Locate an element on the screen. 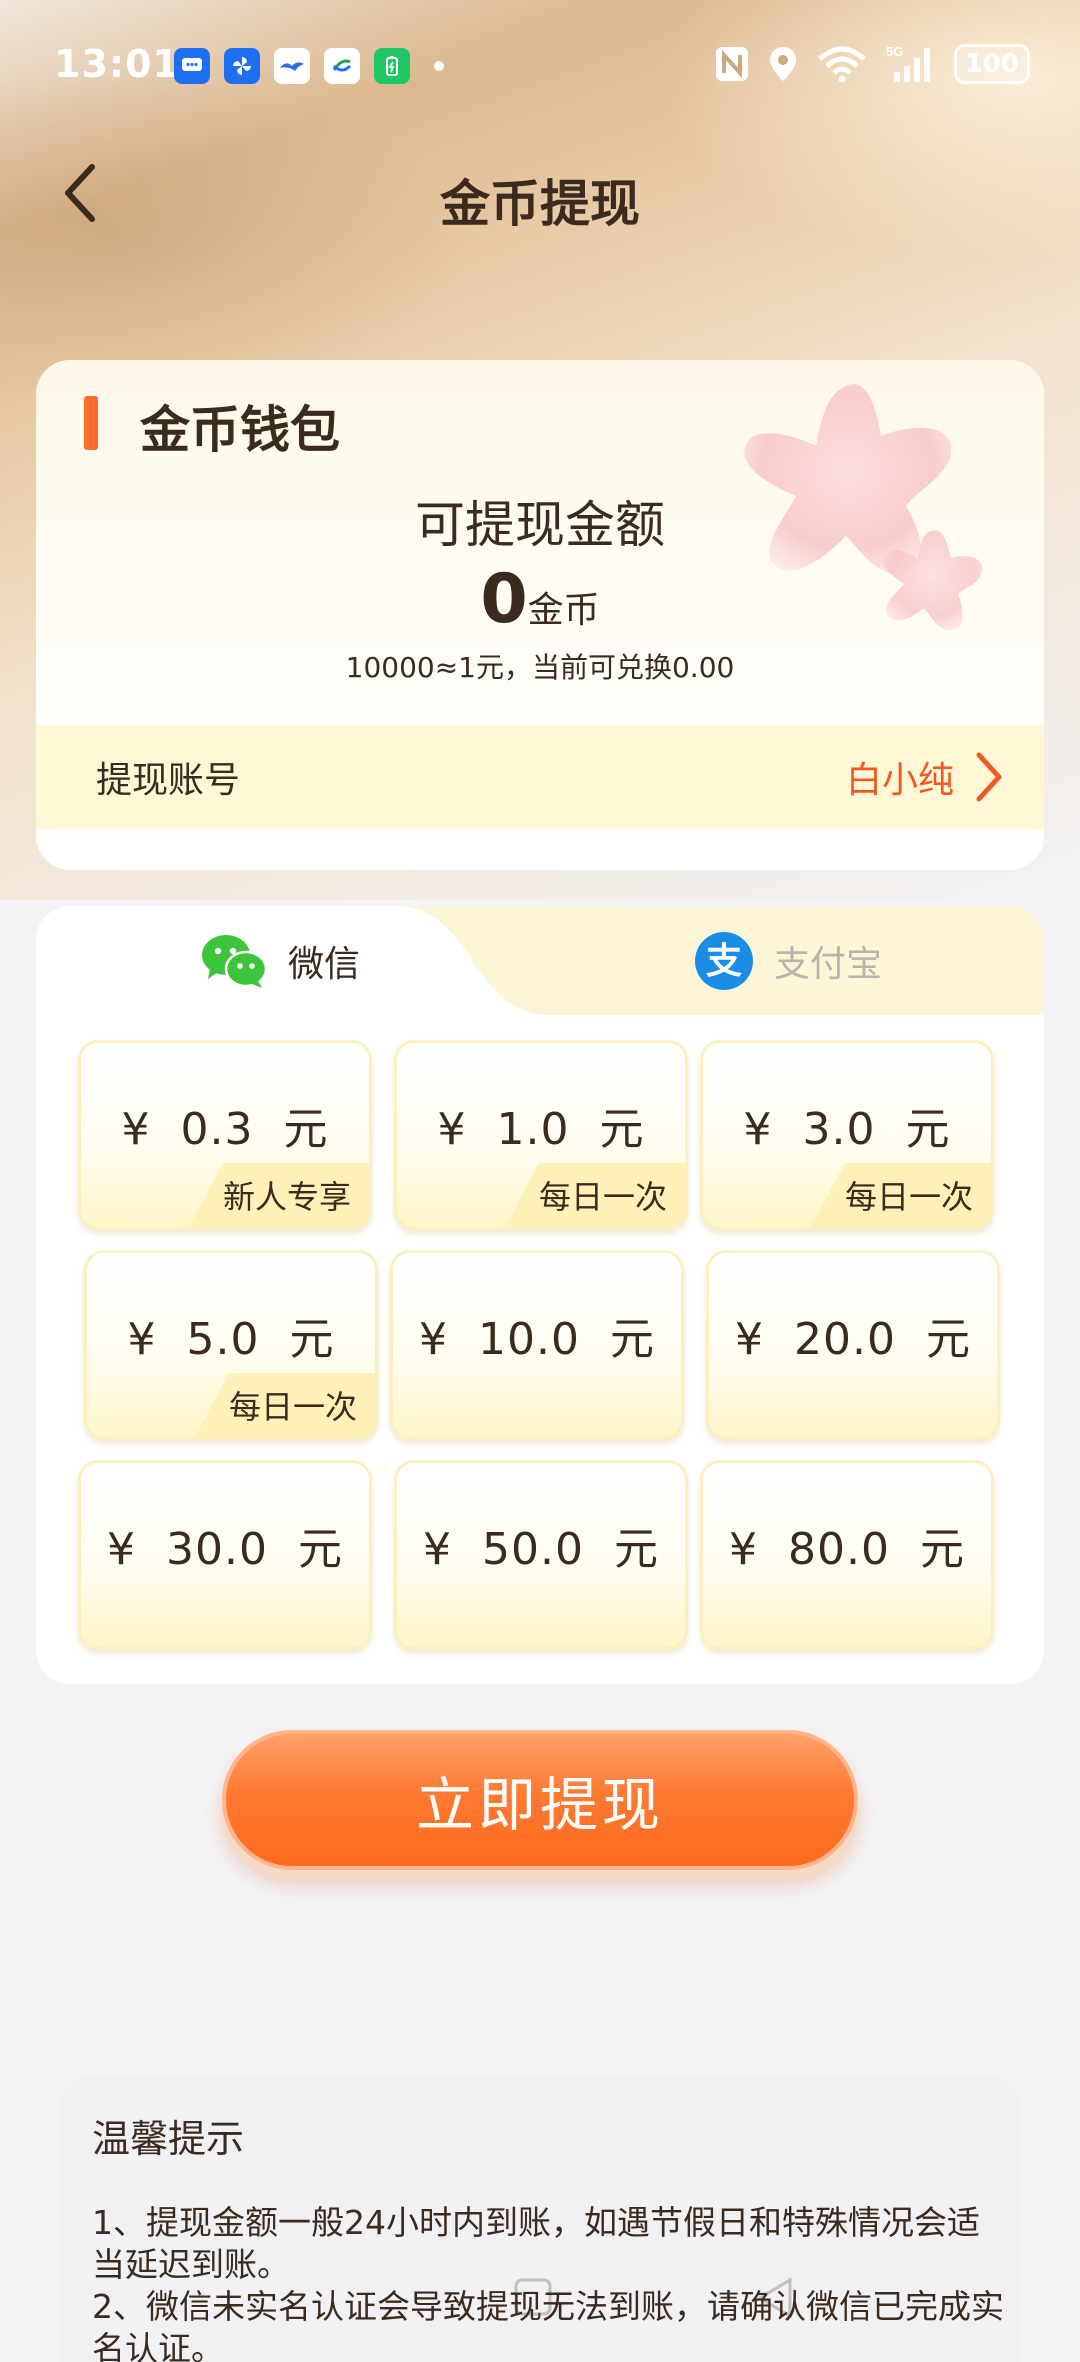  amount-value: ¥ 3.0 元 is located at coordinates (847, 1129).